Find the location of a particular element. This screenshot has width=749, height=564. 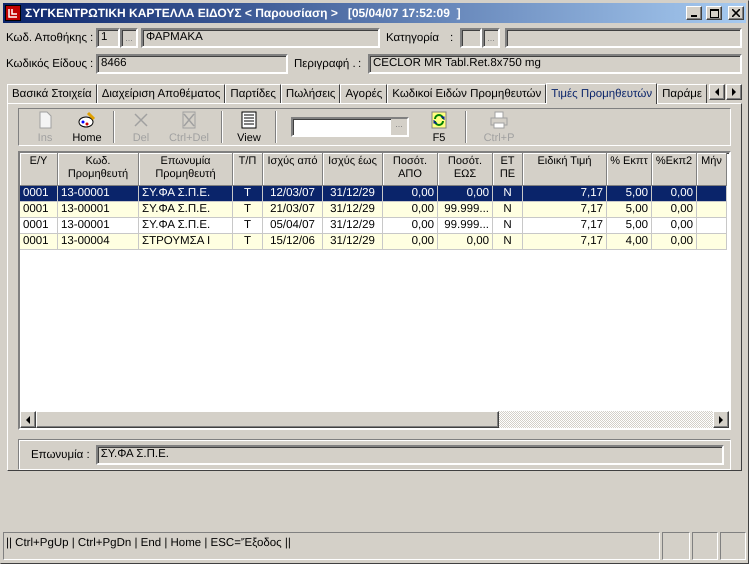

tab: Παράμε is located at coordinates (682, 93).